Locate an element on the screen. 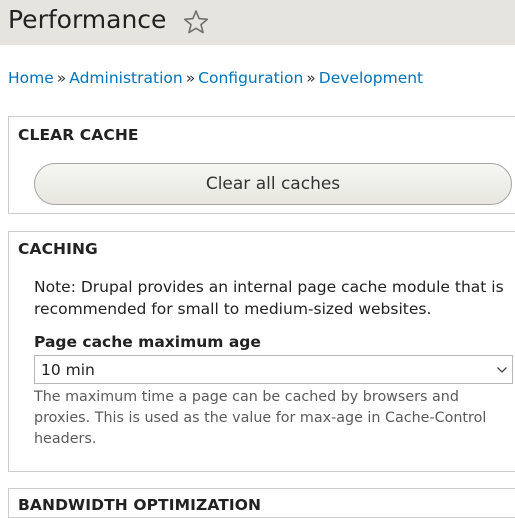 The width and height of the screenshot is (515, 518). clear-all-caches-button: Clear all caches is located at coordinates (273, 184).